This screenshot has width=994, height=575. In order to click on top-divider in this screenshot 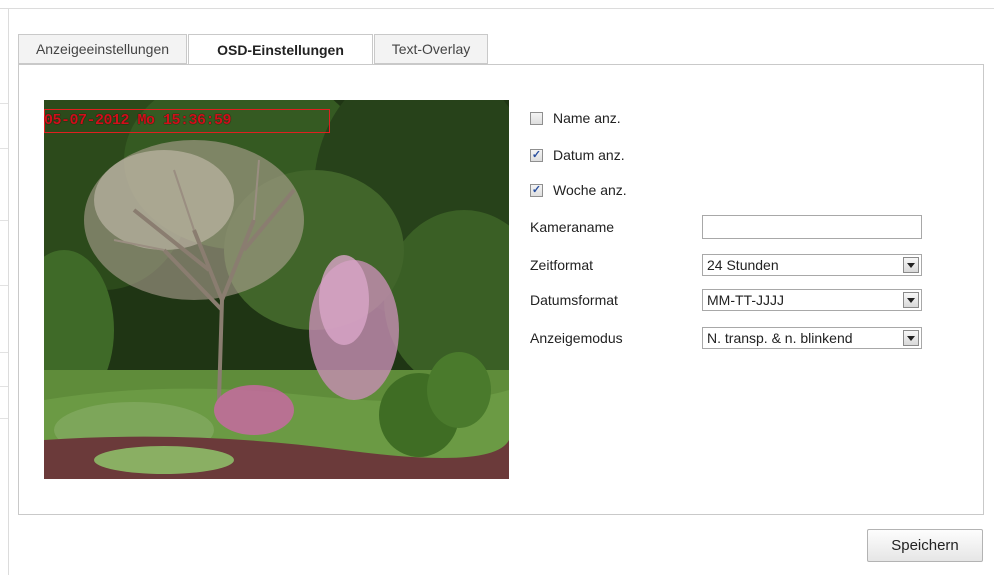, I will do `click(497, 8)`.